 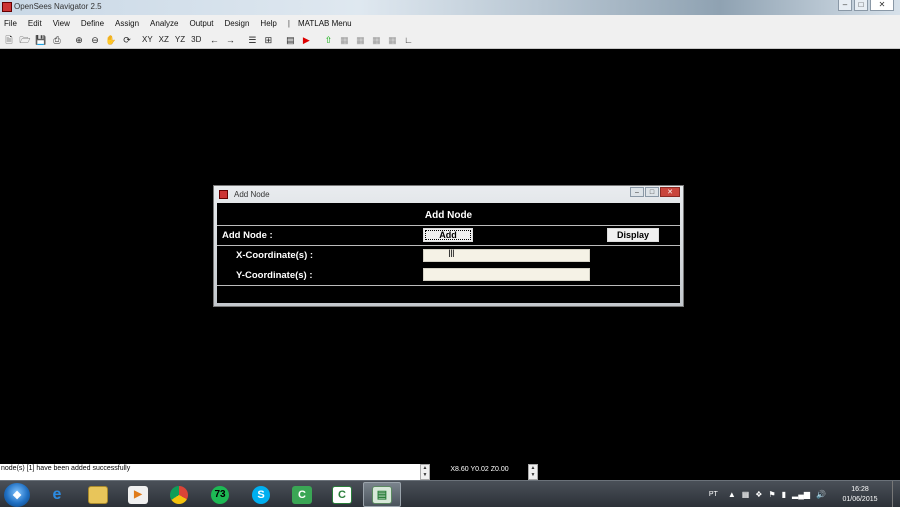 What do you see at coordinates (92, 23) in the screenshot?
I see `menu-define: Define` at bounding box center [92, 23].